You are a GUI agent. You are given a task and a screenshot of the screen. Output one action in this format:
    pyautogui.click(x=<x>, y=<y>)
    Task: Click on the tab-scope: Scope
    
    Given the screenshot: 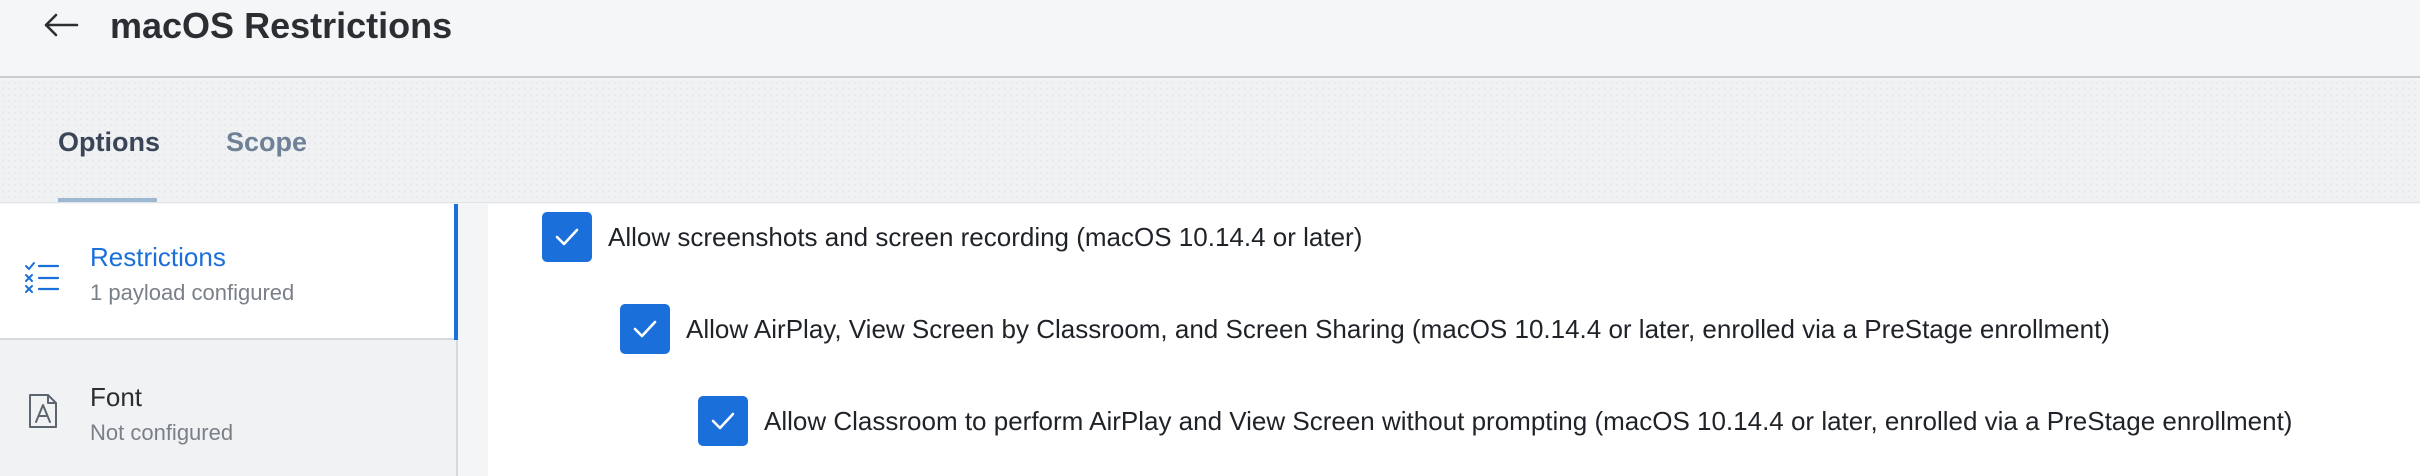 What is the action you would take?
    pyautogui.click(x=266, y=142)
    